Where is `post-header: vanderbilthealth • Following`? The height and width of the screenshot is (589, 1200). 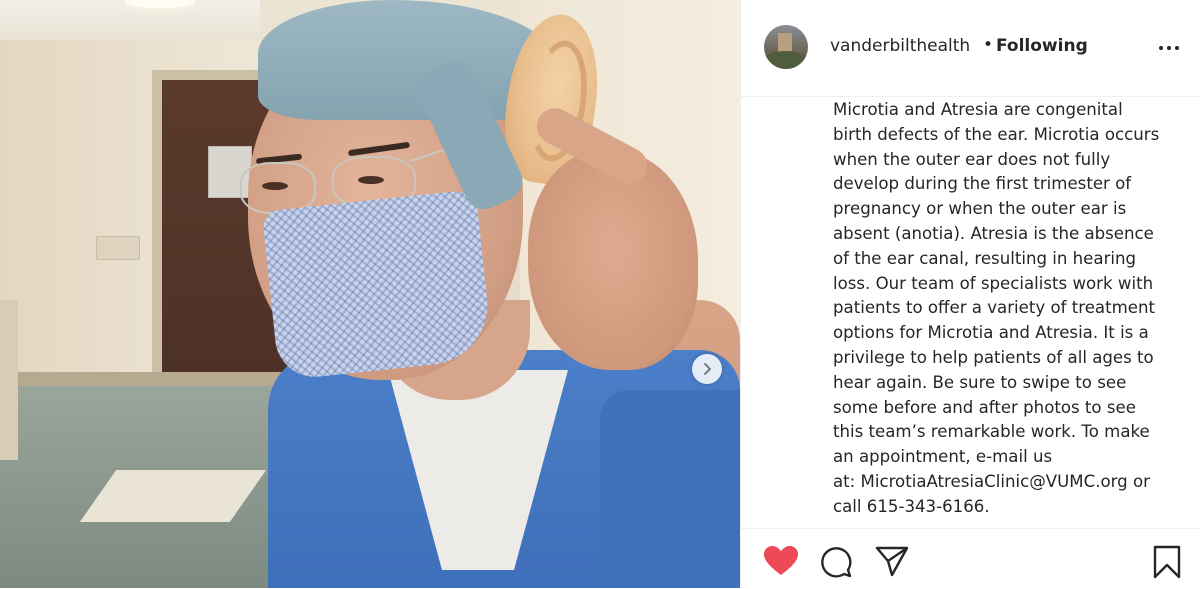
post-header: vanderbilthealth • Following is located at coordinates (970, 48).